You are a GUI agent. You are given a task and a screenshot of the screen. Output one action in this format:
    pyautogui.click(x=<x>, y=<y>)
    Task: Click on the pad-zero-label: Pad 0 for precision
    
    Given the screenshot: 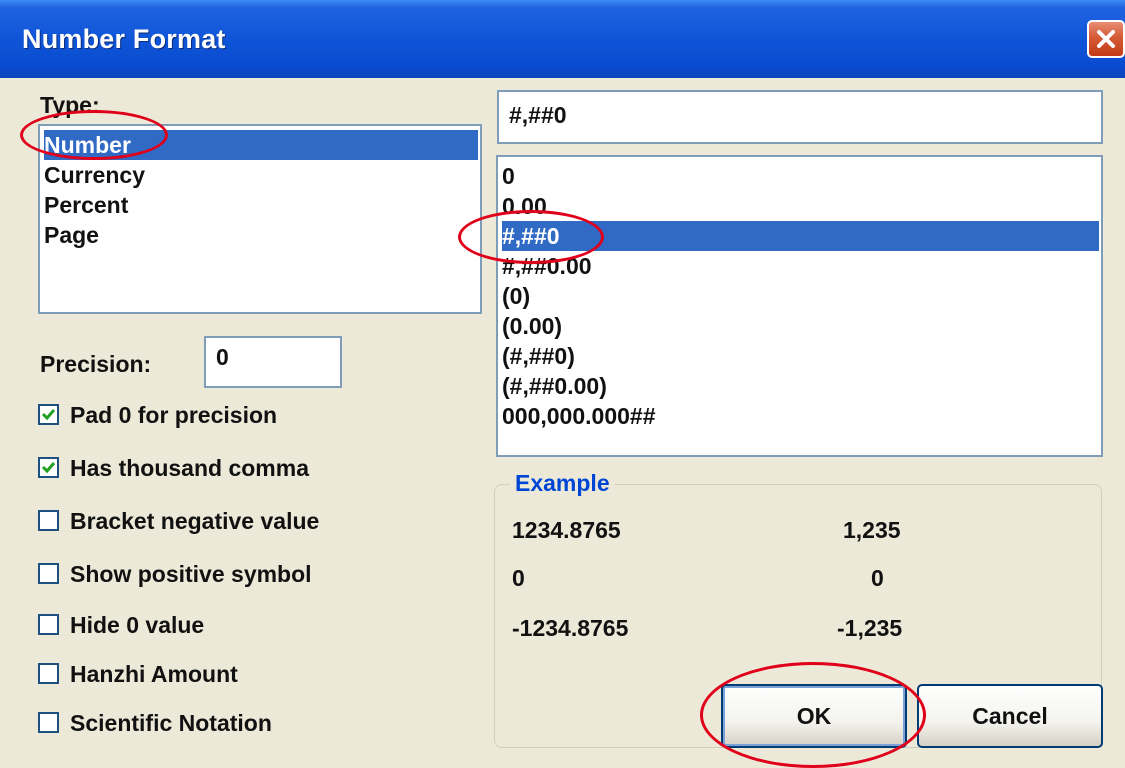 What is the action you would take?
    pyautogui.click(x=174, y=415)
    